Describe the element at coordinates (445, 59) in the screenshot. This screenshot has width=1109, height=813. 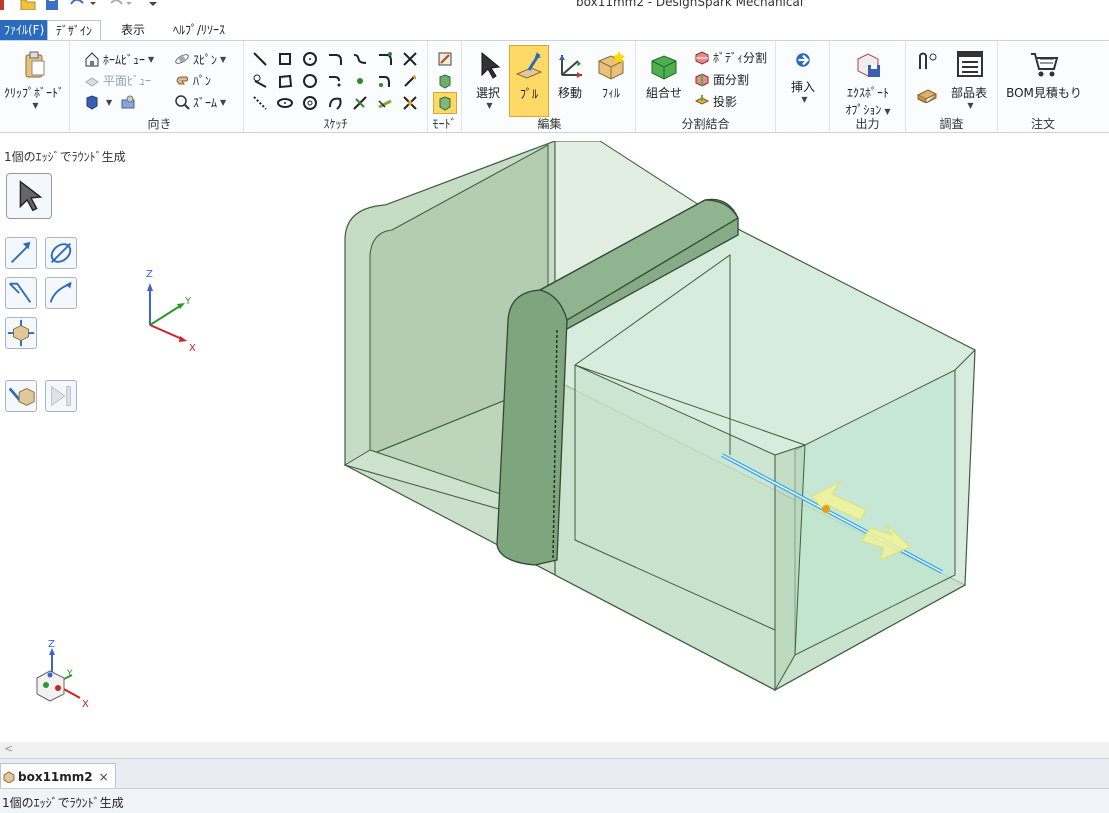
I see `sketch-mode-icon` at that location.